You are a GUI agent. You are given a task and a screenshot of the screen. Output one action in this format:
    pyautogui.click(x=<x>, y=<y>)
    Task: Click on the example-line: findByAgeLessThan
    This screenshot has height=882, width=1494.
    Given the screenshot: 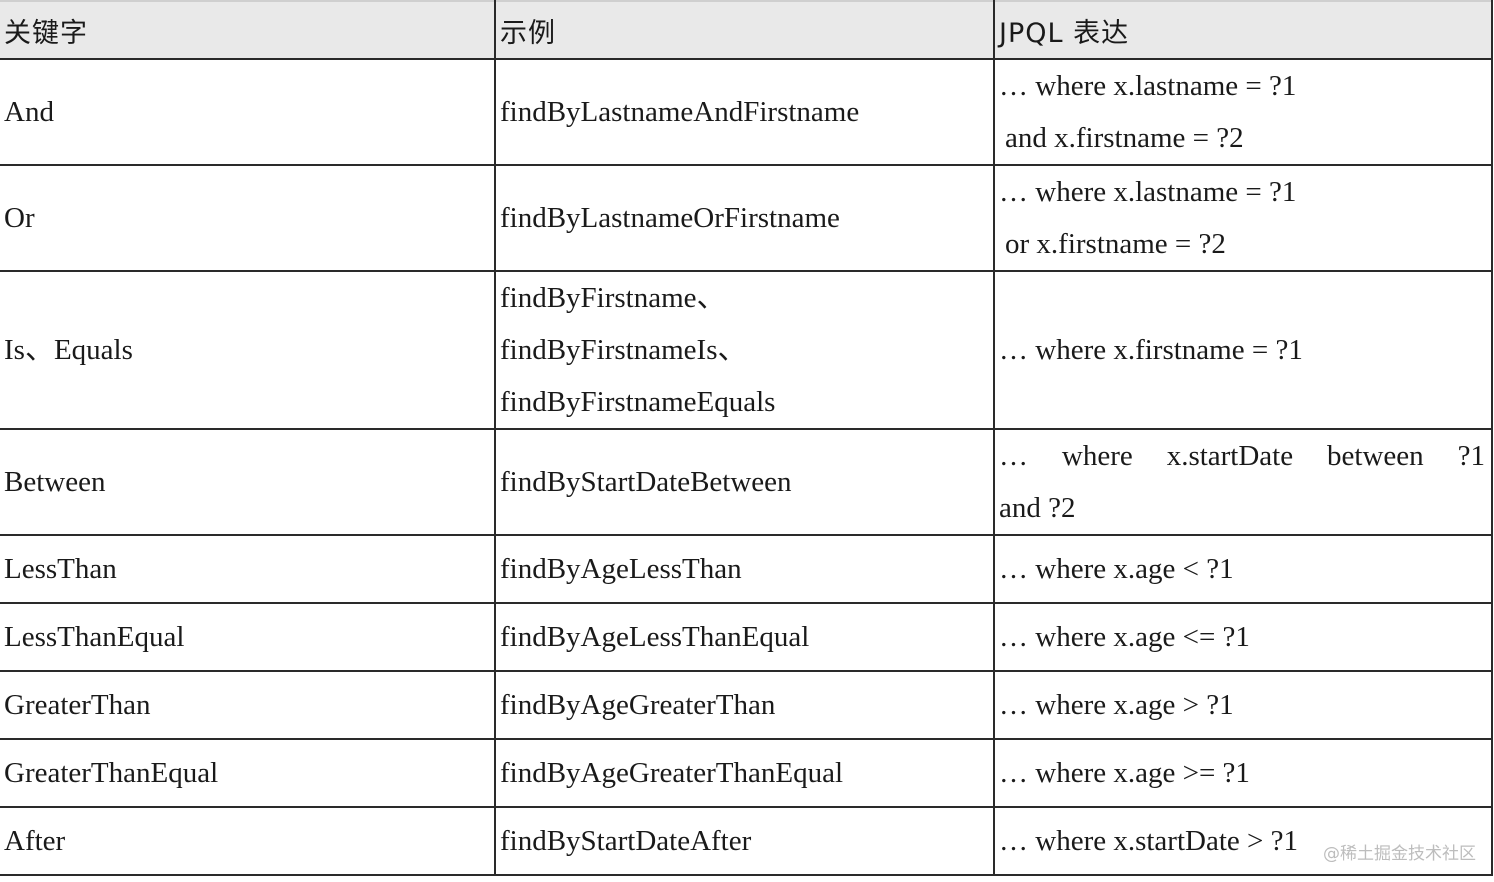 What is the action you would take?
    pyautogui.click(x=621, y=569)
    